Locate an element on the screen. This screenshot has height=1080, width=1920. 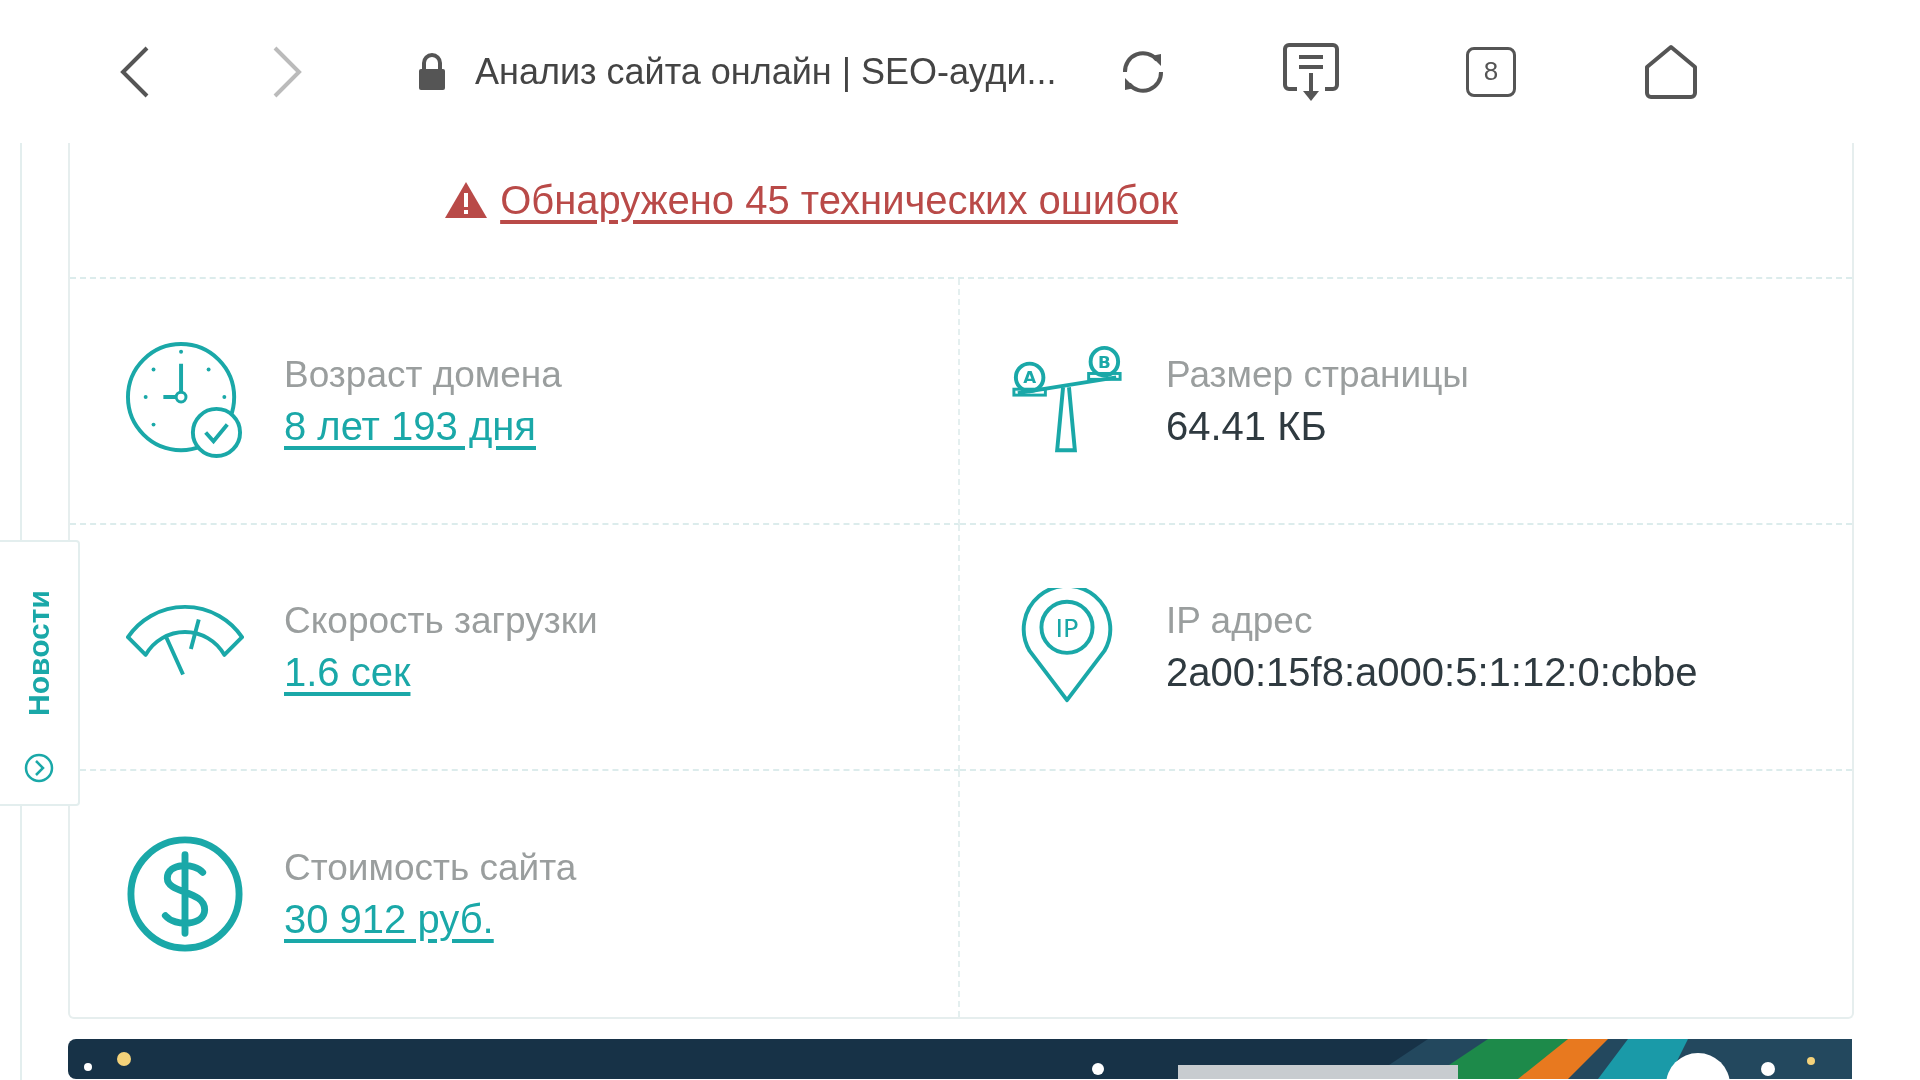
metric-link: 1.6 сек is located at coordinates (441, 672).